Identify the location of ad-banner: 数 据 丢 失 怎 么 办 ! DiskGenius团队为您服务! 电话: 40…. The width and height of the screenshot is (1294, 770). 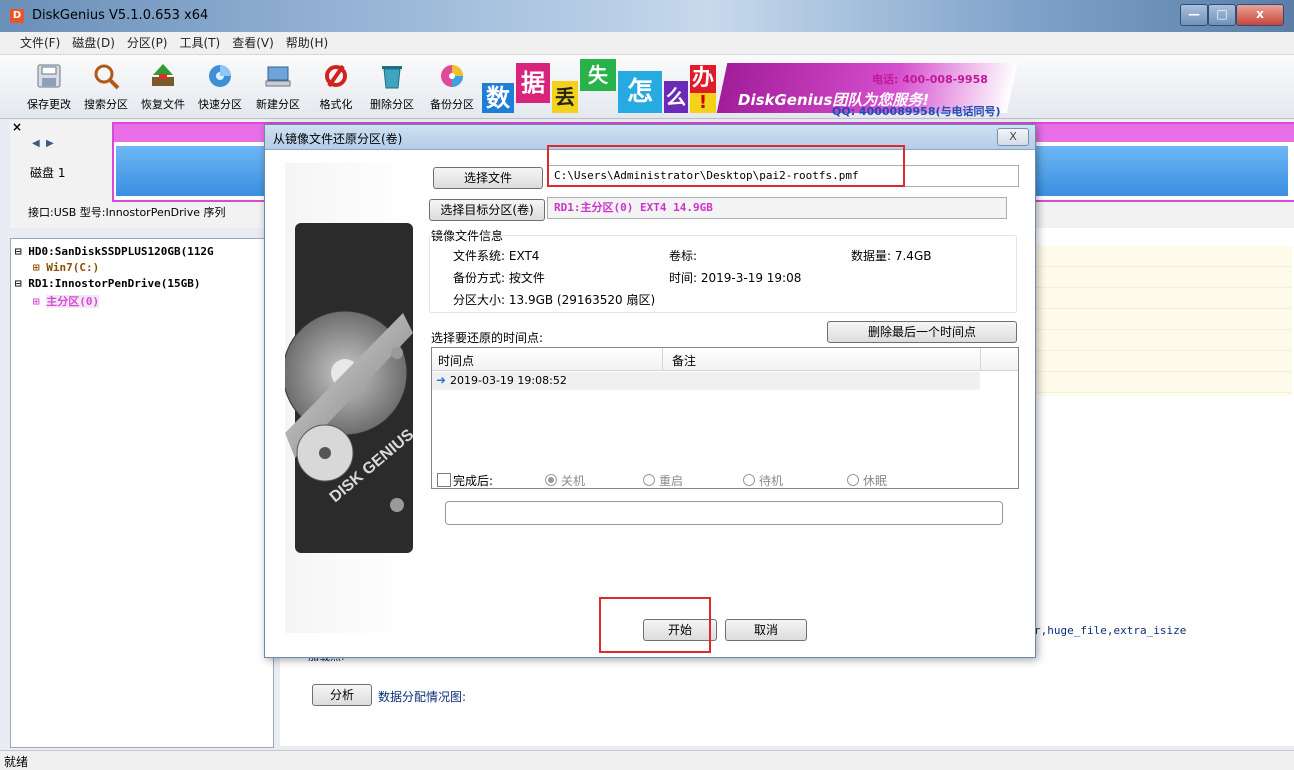
(752, 87).